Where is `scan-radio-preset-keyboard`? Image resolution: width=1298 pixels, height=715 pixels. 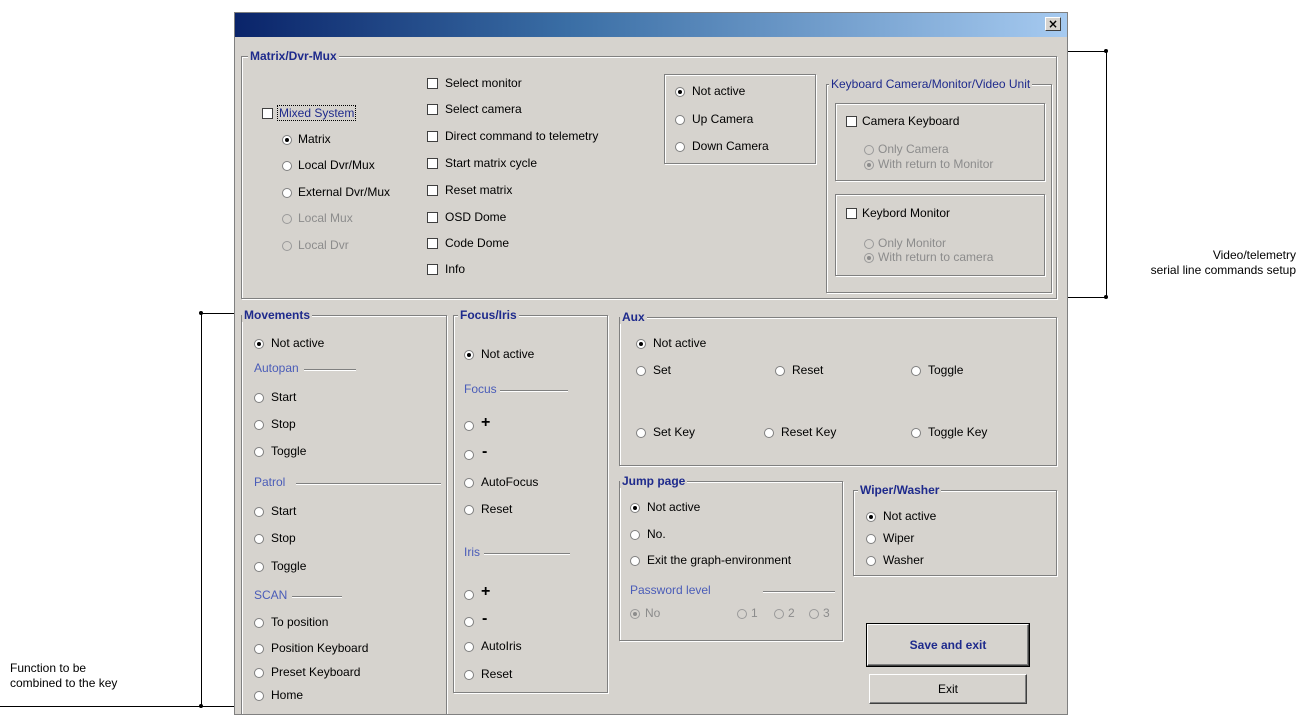
scan-radio-preset-keyboard is located at coordinates (259, 673).